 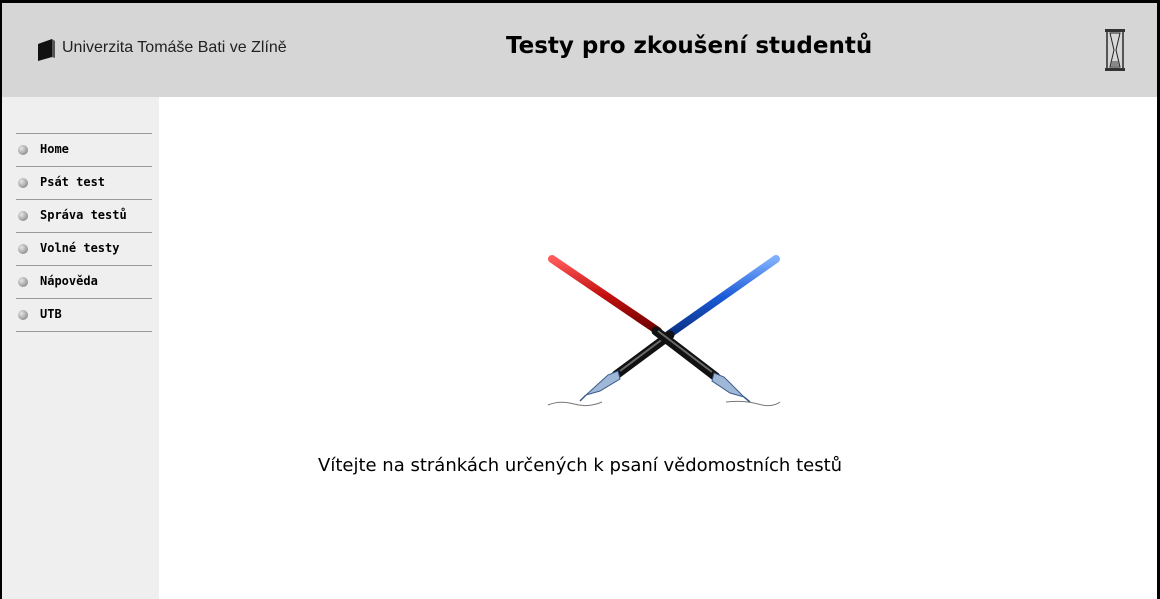 What do you see at coordinates (54, 149) in the screenshot?
I see `sidebar-item-label: Home` at bounding box center [54, 149].